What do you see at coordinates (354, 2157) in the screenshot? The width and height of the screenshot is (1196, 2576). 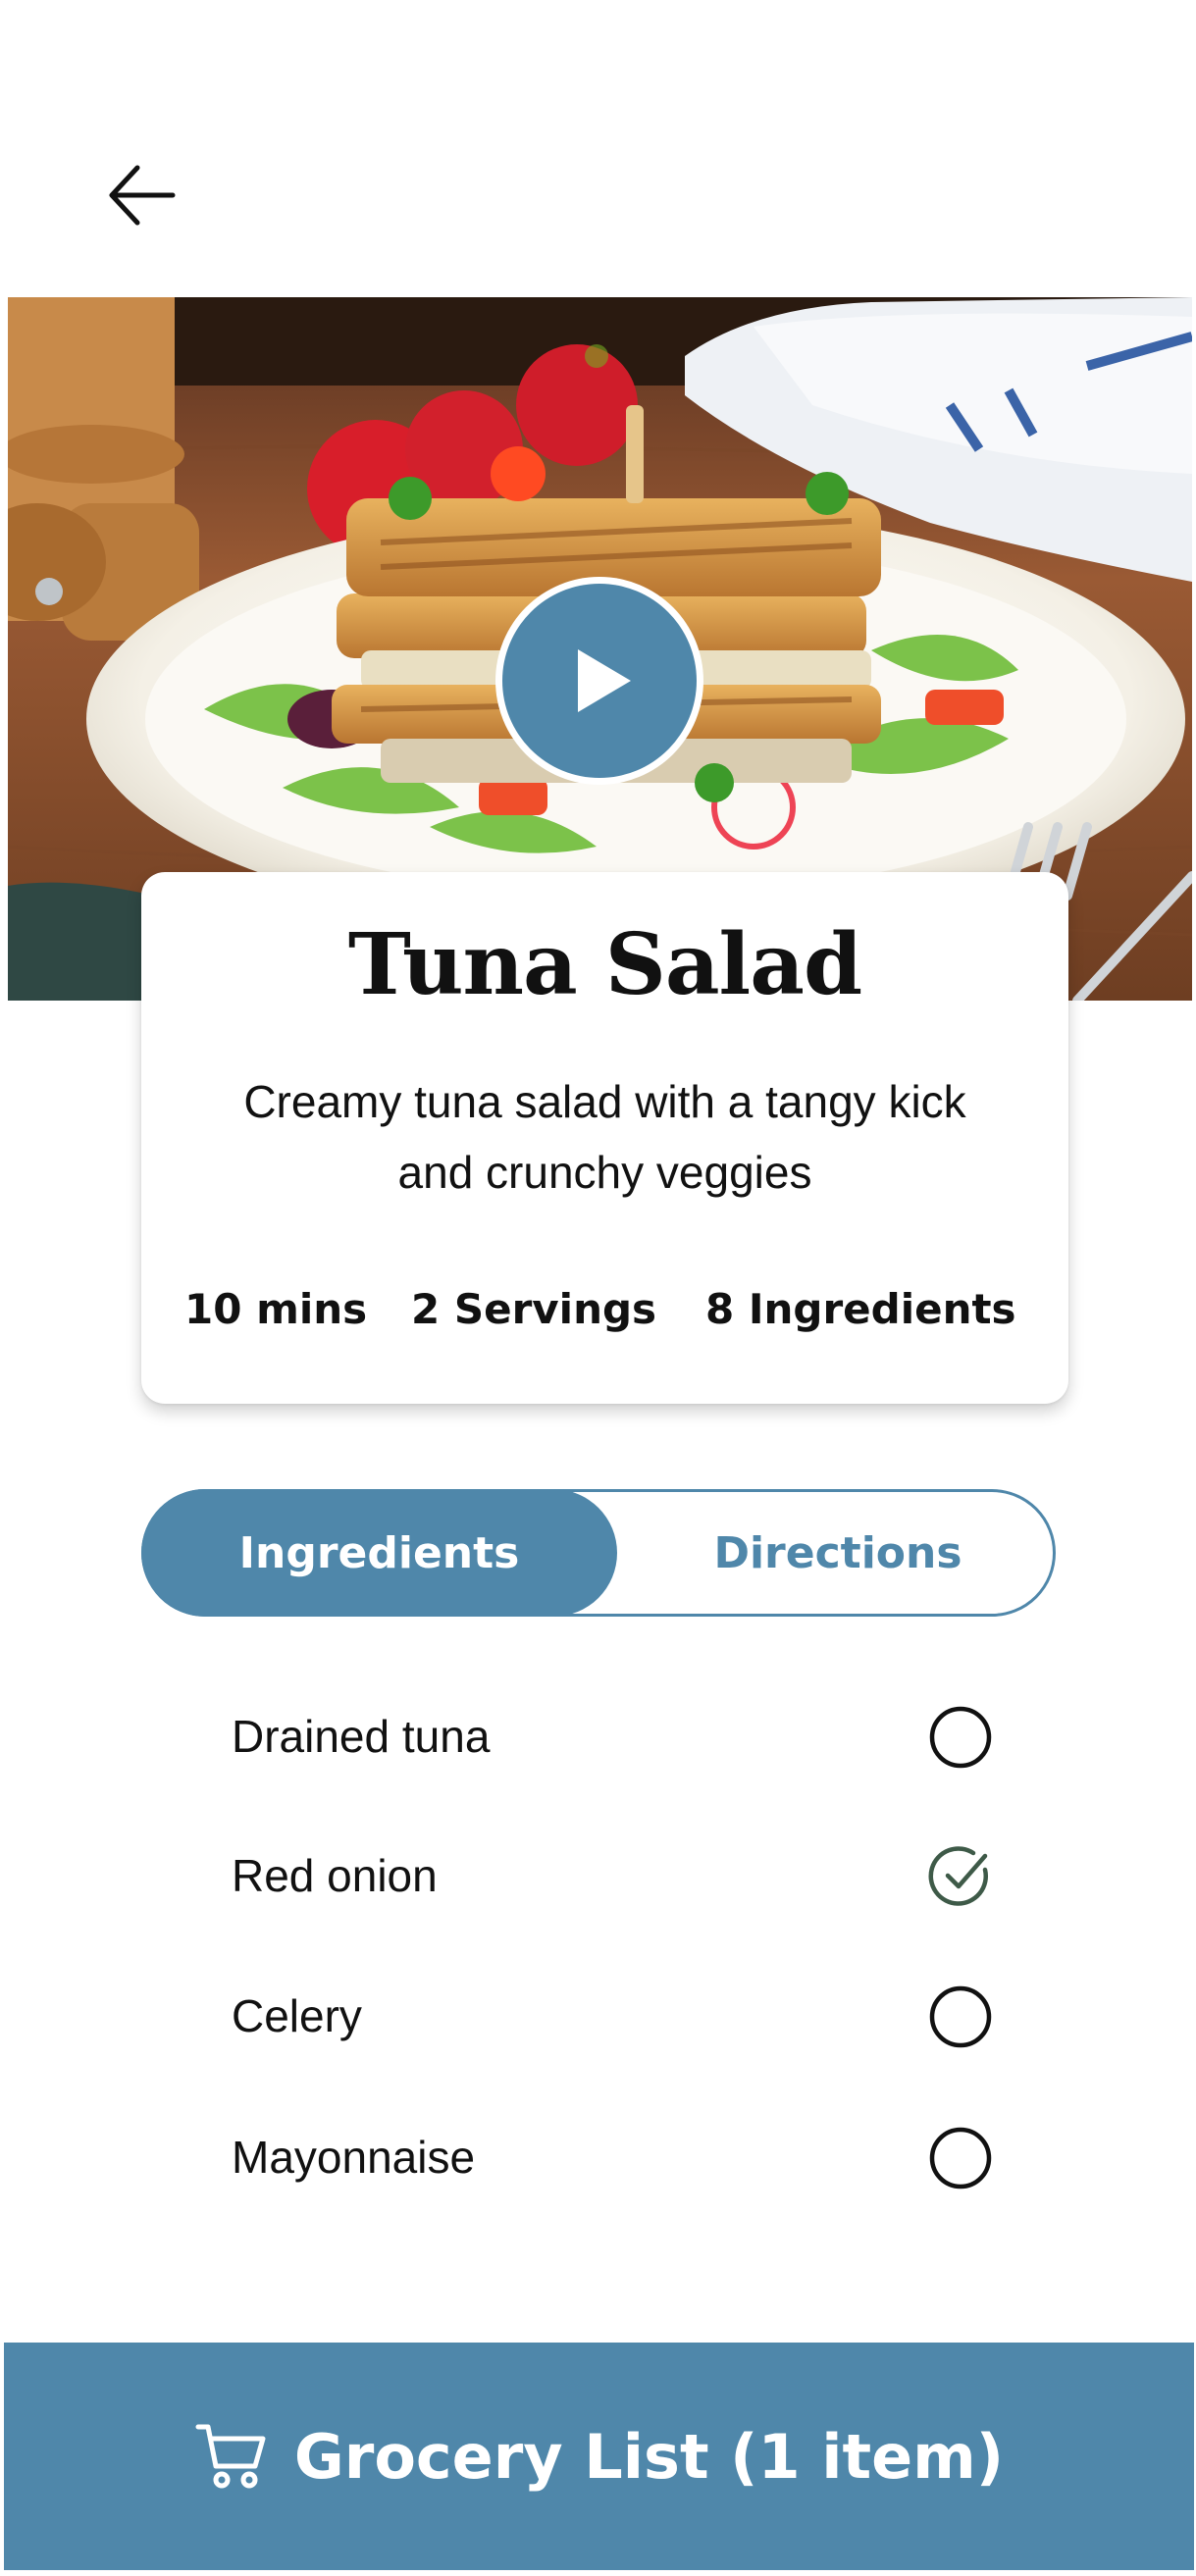 I see `ingredient-name: Mayonnaise` at bounding box center [354, 2157].